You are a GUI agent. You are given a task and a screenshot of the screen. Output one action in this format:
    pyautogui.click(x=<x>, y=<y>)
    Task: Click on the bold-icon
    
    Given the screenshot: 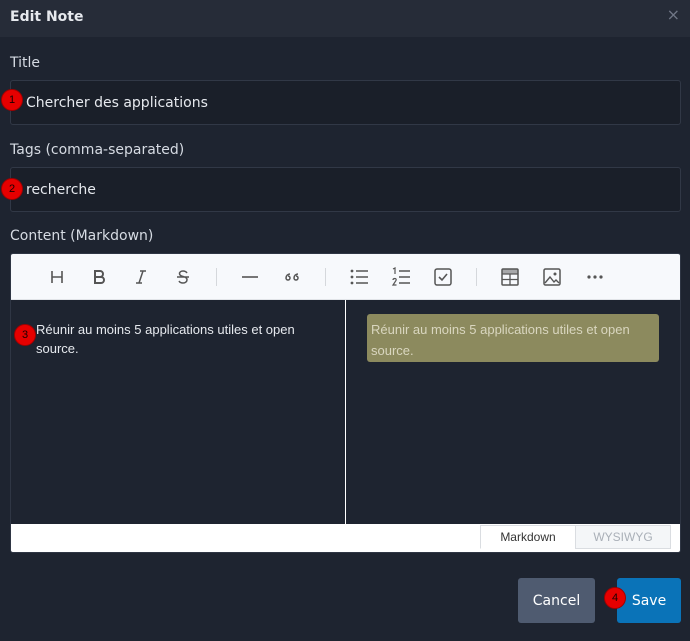 What is the action you would take?
    pyautogui.click(x=99, y=277)
    